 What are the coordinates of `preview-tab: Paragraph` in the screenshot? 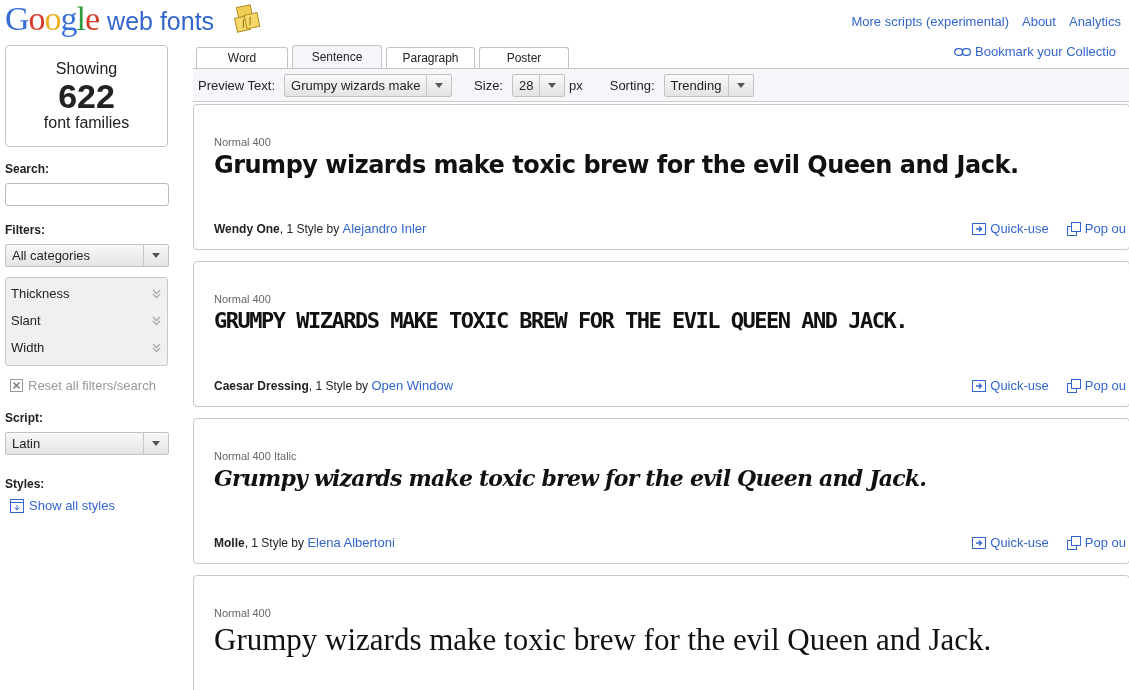 It's located at (430, 57).